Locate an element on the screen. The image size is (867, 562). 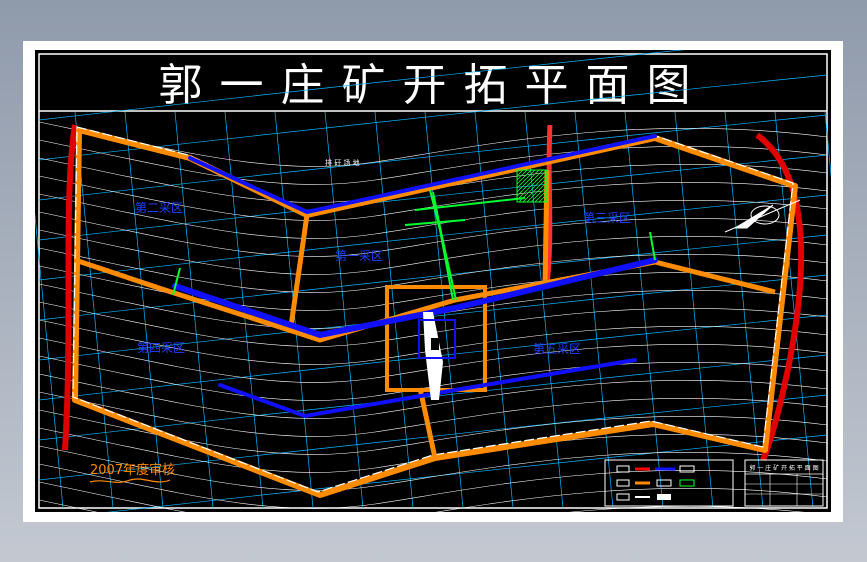
shaft-opening is located at coordinates (435, 344).